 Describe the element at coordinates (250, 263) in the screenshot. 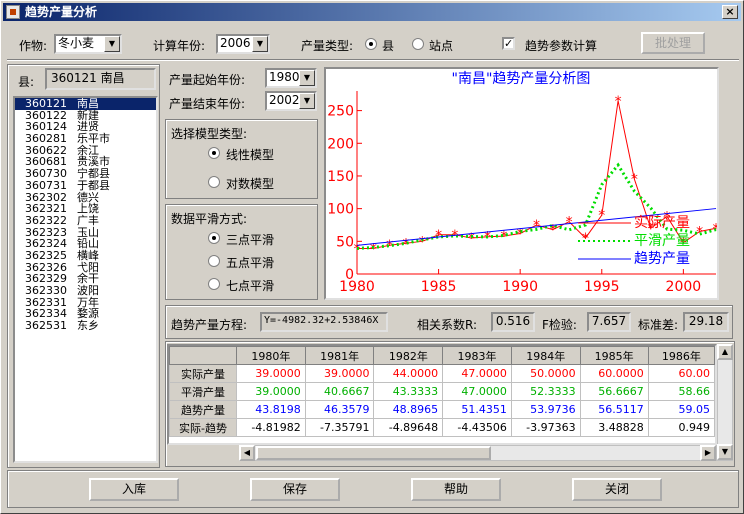

I see `smooth-5-label: 五点平滑` at that location.